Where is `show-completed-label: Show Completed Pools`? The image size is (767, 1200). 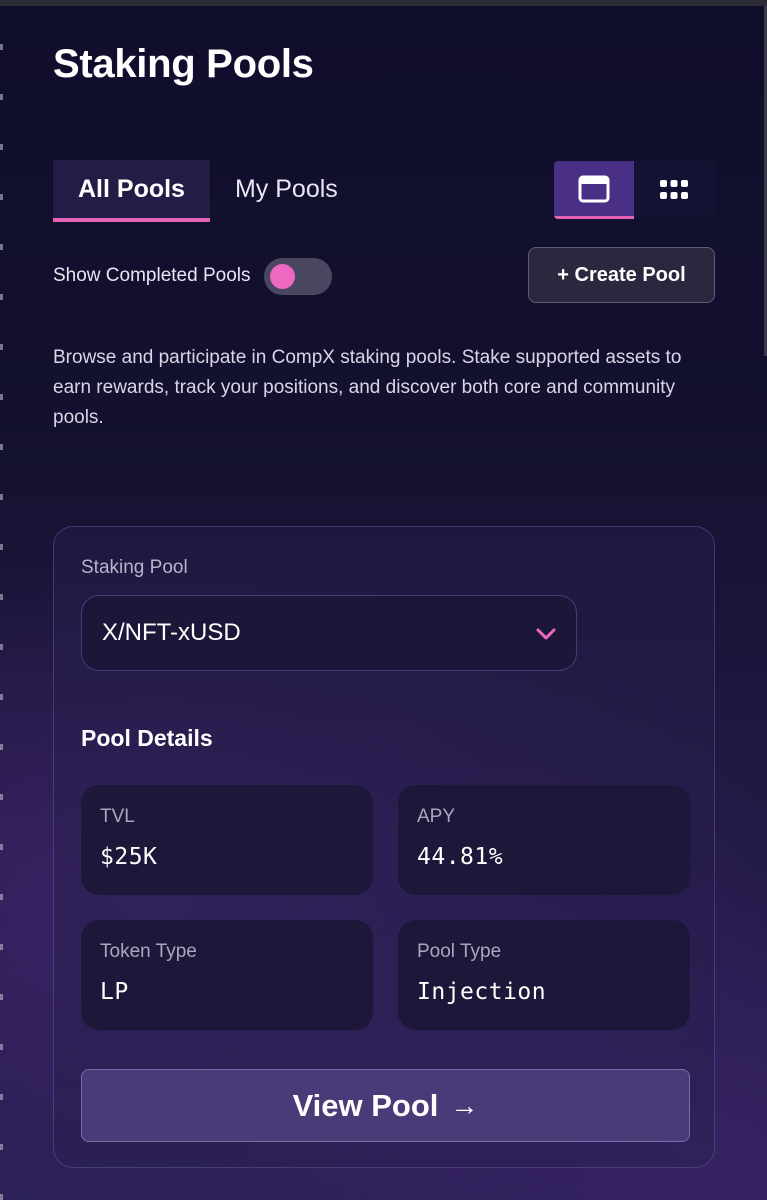
show-completed-label: Show Completed Pools is located at coordinates (152, 275).